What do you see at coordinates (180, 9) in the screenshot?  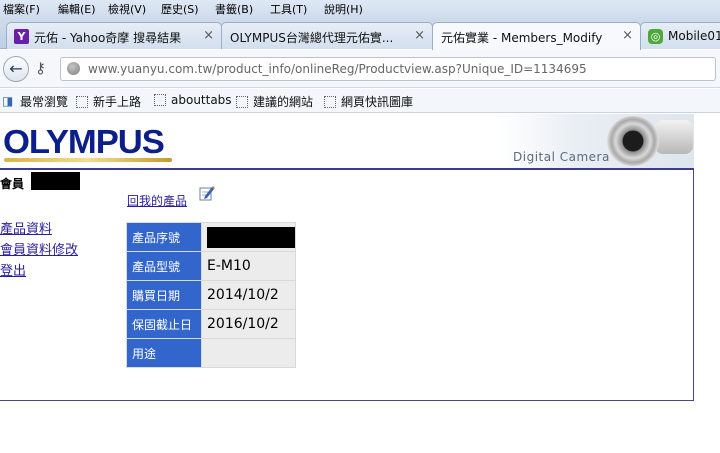 I see `menu-history: 歷史(S)` at bounding box center [180, 9].